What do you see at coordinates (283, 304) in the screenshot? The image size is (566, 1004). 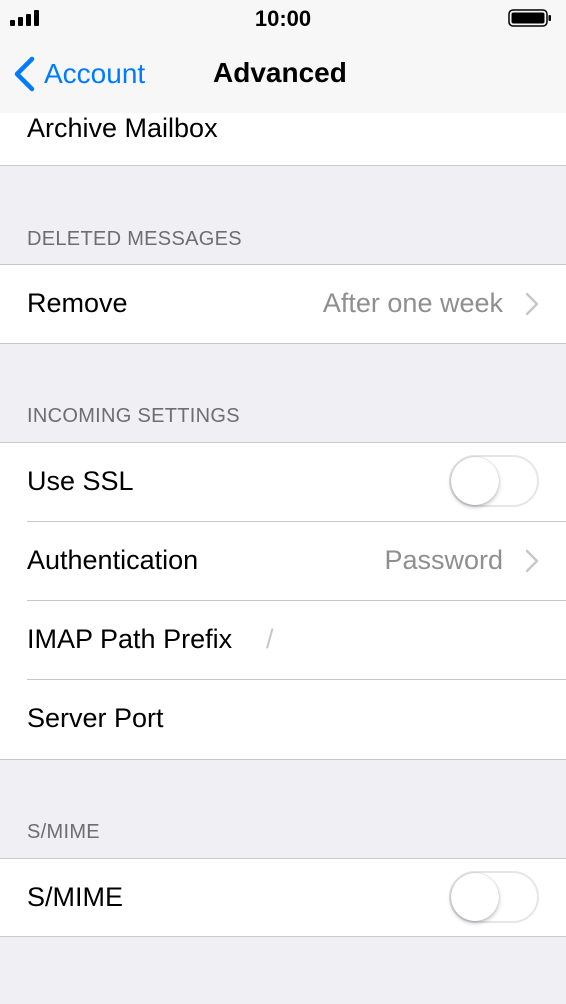 I see `remove-row: Remove After one week` at bounding box center [283, 304].